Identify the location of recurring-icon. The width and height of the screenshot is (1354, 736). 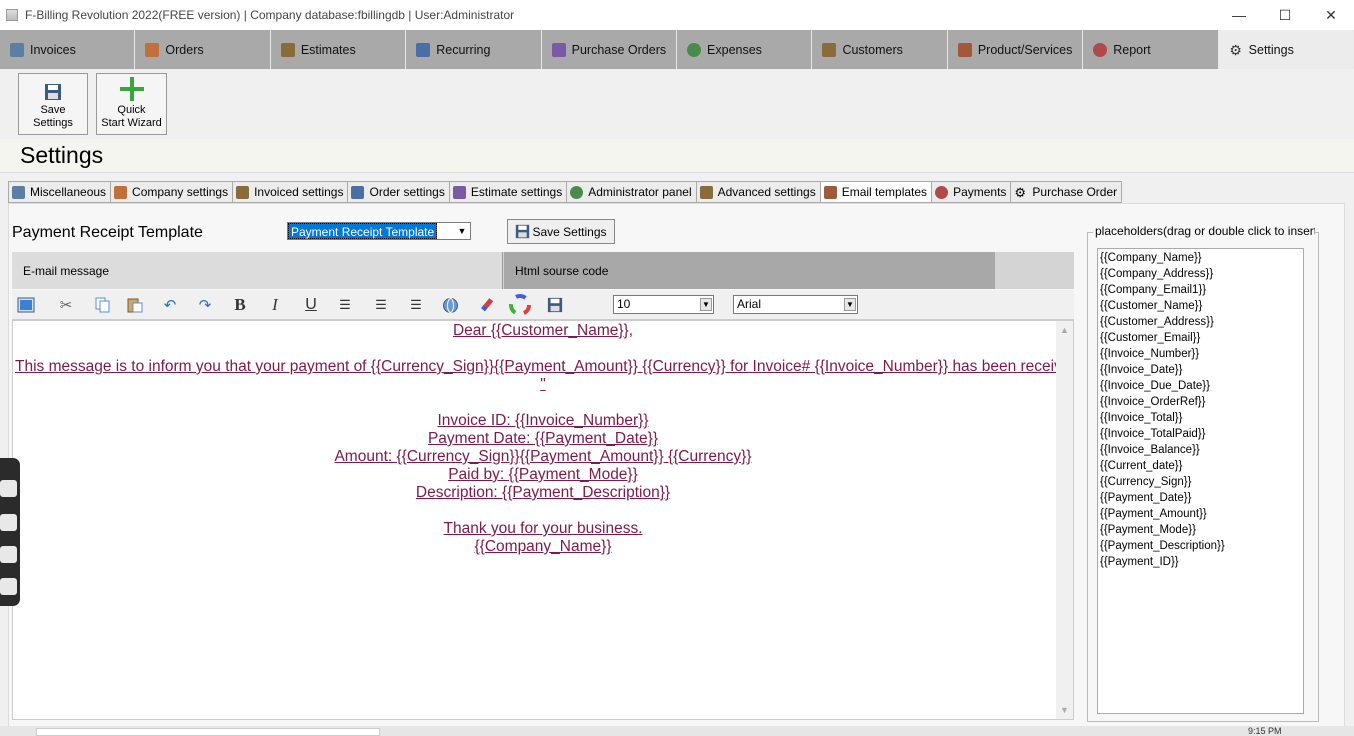
(423, 49).